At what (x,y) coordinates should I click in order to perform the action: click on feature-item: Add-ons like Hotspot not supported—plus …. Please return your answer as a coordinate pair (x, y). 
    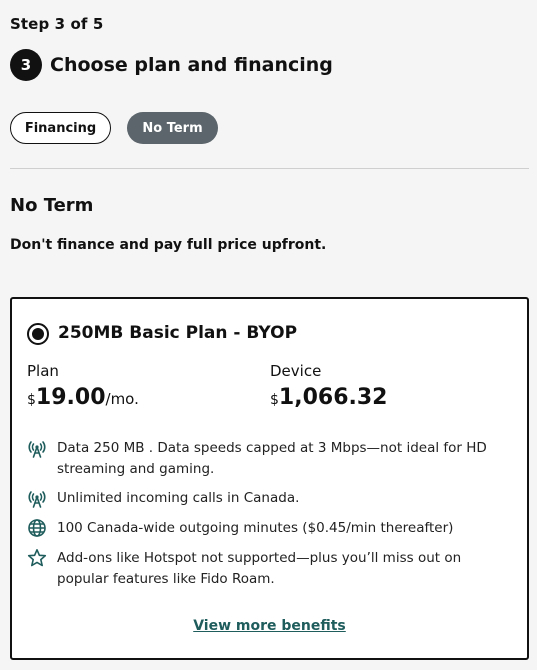
    Looking at the image, I should click on (267, 569).